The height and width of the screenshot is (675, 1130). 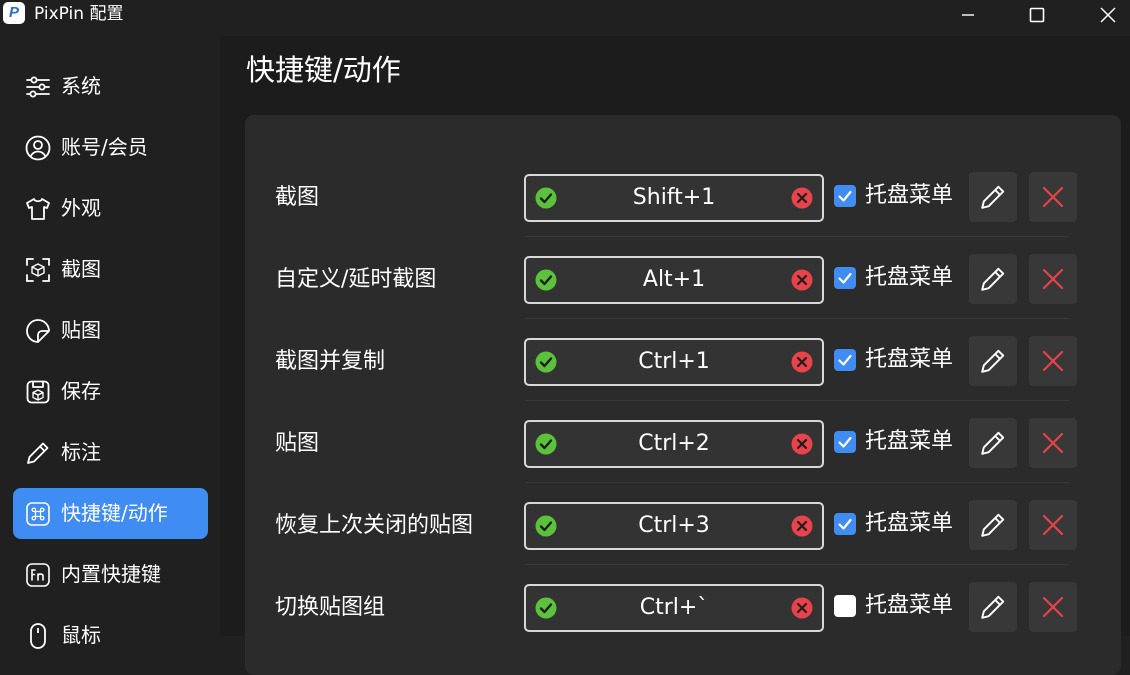 I want to click on maximize-button, so click(x=1037, y=15).